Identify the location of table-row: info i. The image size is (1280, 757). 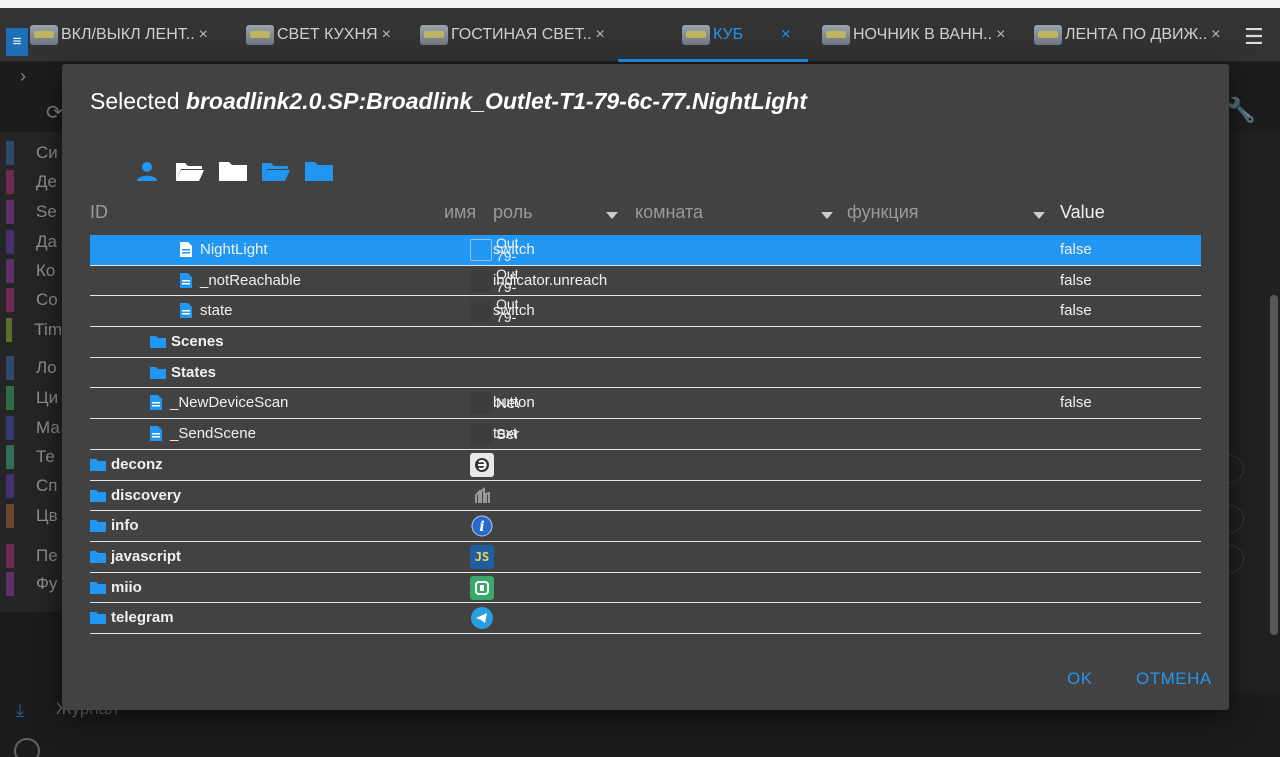
(645, 526).